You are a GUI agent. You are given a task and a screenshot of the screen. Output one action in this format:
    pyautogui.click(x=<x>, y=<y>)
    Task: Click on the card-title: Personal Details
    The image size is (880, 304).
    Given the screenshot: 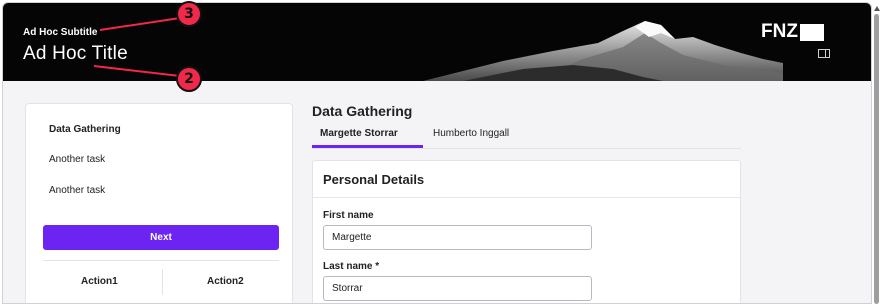 What is the action you would take?
    pyautogui.click(x=374, y=179)
    